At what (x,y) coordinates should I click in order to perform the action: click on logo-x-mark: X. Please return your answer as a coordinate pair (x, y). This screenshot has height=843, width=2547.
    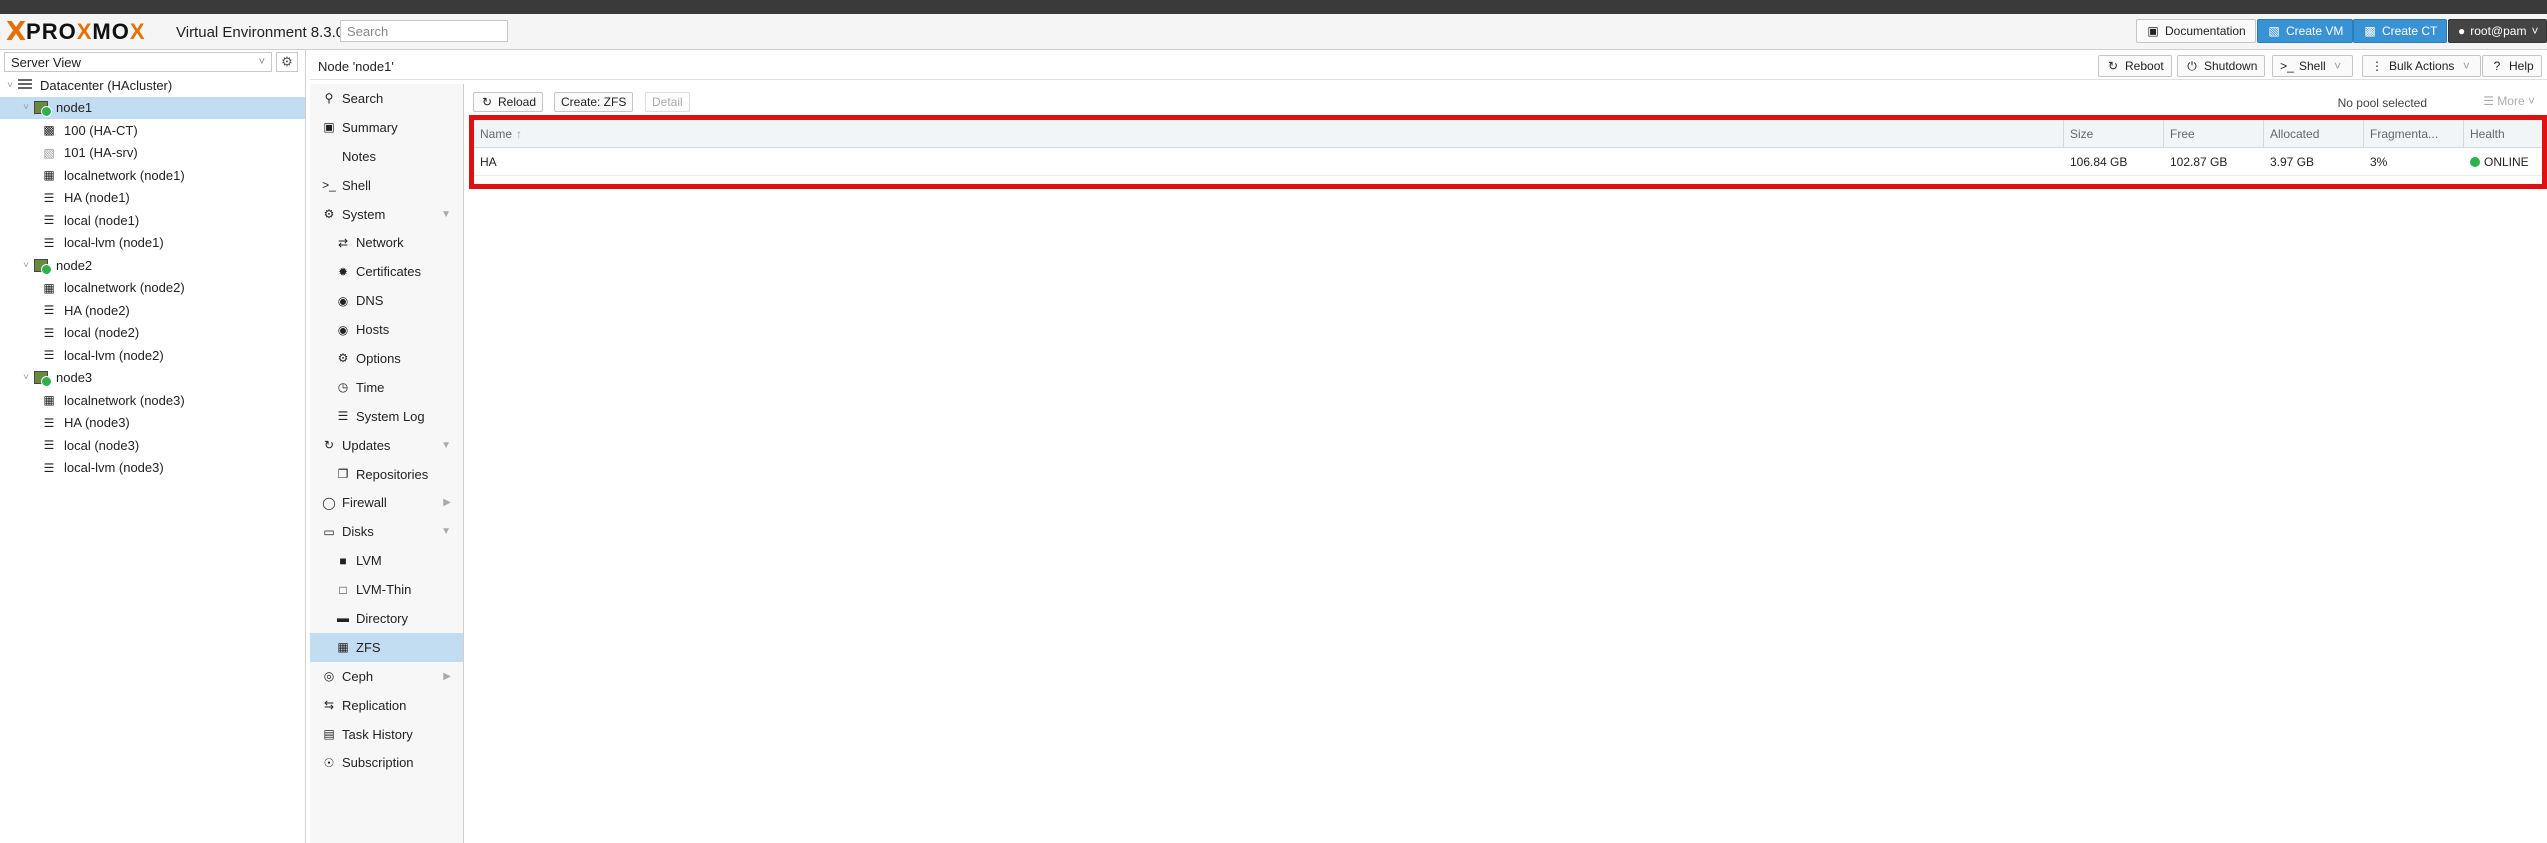
    Looking at the image, I should click on (16, 32).